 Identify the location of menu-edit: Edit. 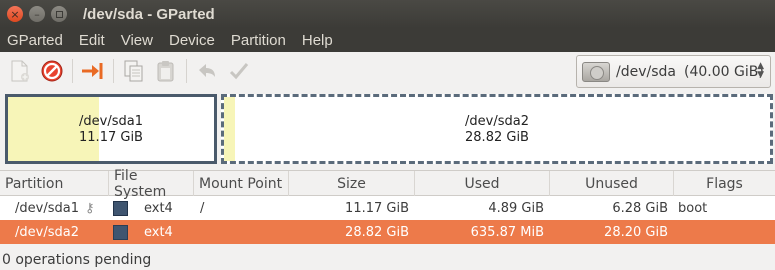
(92, 40).